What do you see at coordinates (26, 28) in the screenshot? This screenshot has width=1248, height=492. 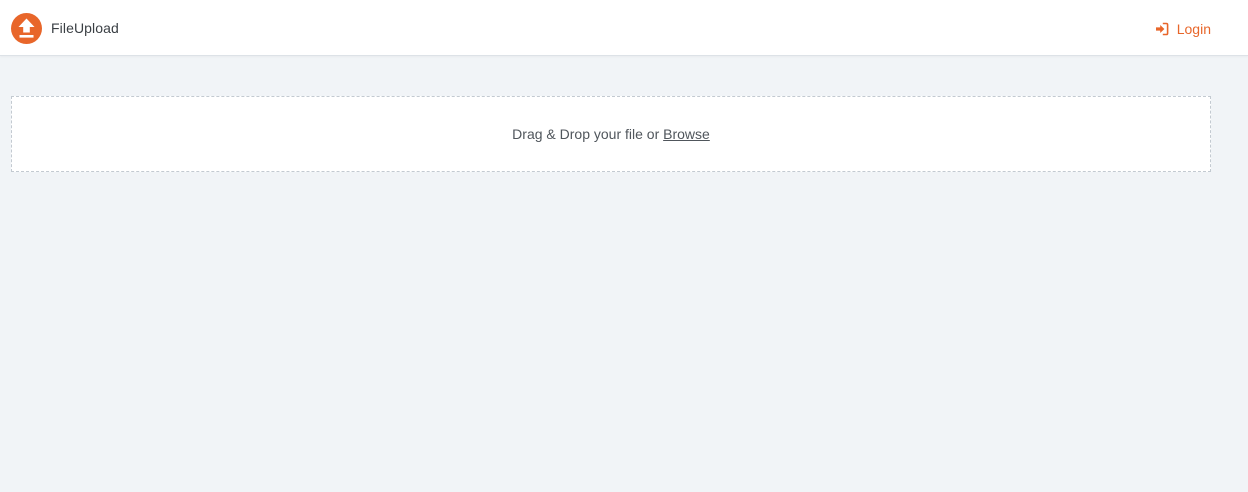 I see `upload-arrow-icon` at bounding box center [26, 28].